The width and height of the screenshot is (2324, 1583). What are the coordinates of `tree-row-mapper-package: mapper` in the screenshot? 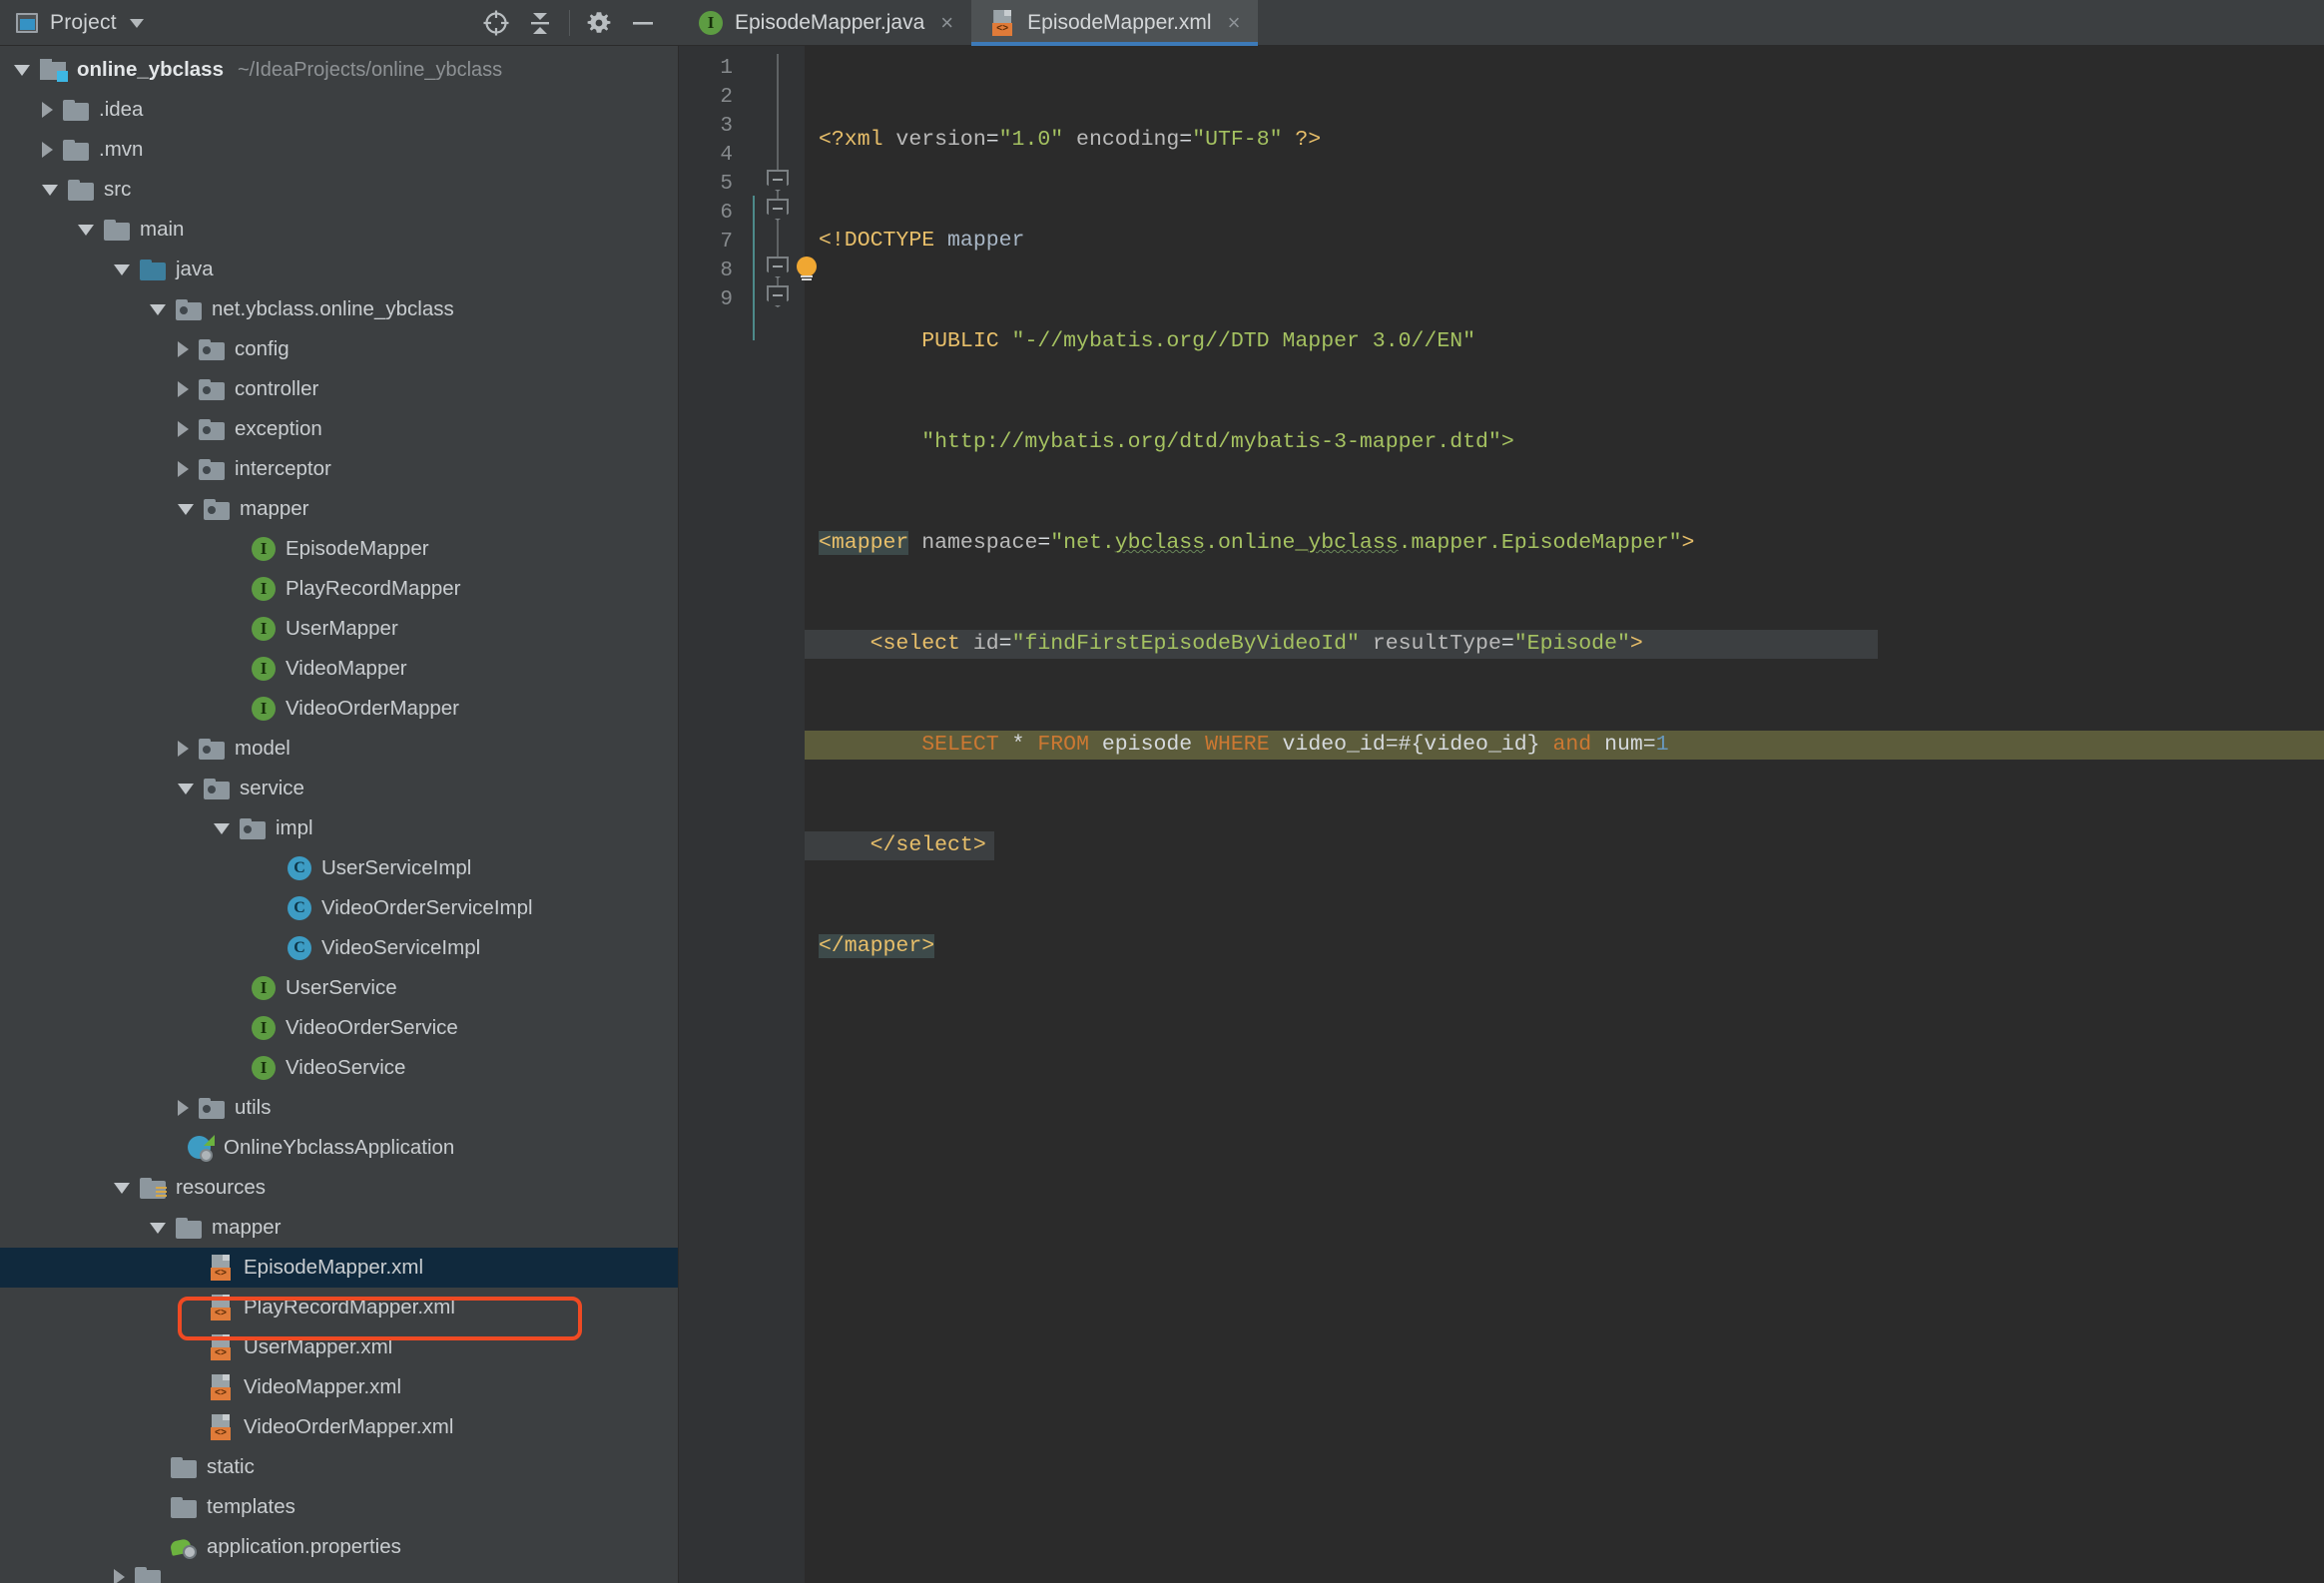 It's located at (340, 509).